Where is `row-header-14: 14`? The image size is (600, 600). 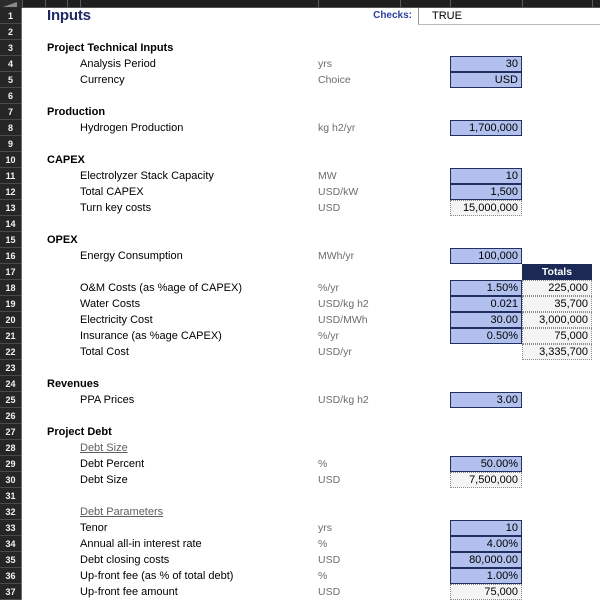
row-header-14: 14 is located at coordinates (10, 224).